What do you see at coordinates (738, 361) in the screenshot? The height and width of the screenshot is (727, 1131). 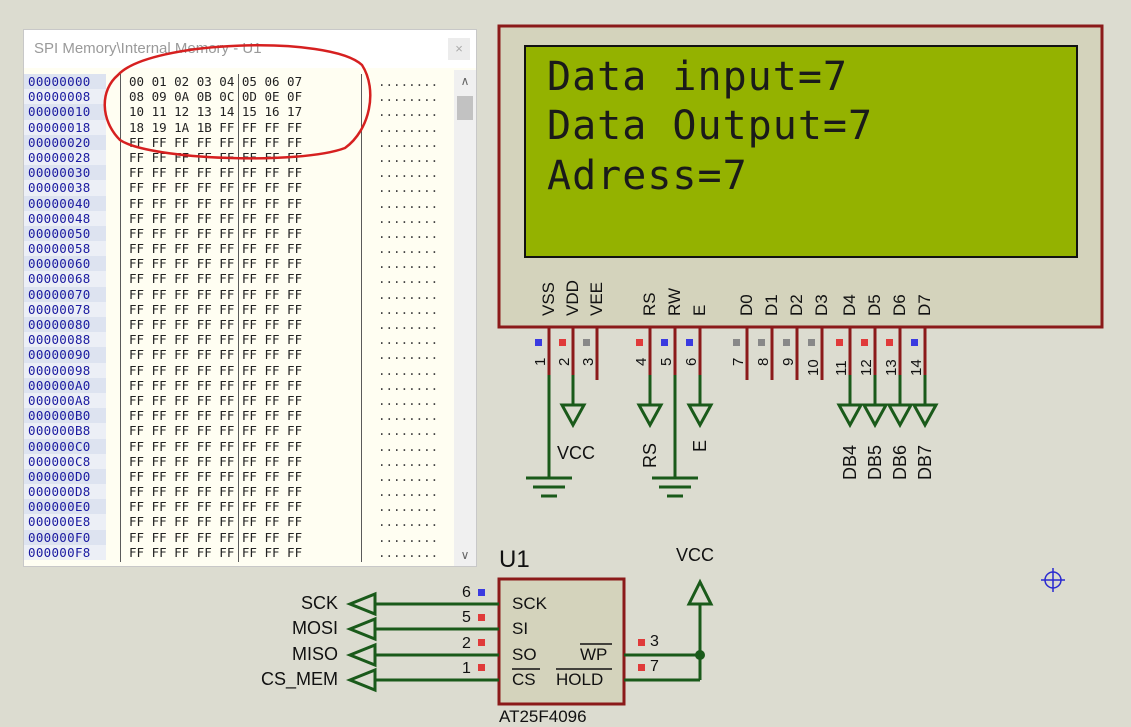 I see `lcd-pin-number: 7` at bounding box center [738, 361].